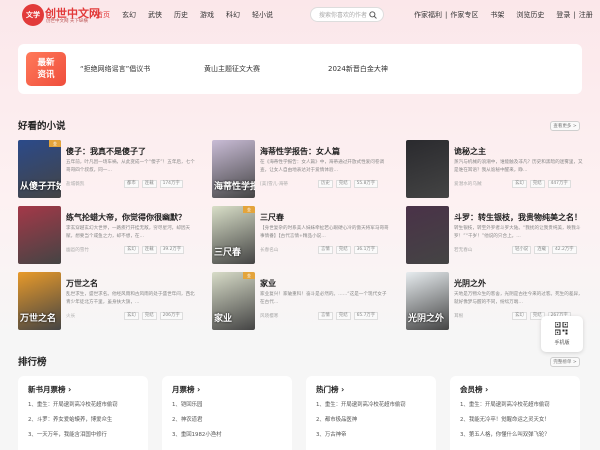 This screenshot has height=450, width=600. I want to click on book-author: 风晓樱寒, so click(289, 316).